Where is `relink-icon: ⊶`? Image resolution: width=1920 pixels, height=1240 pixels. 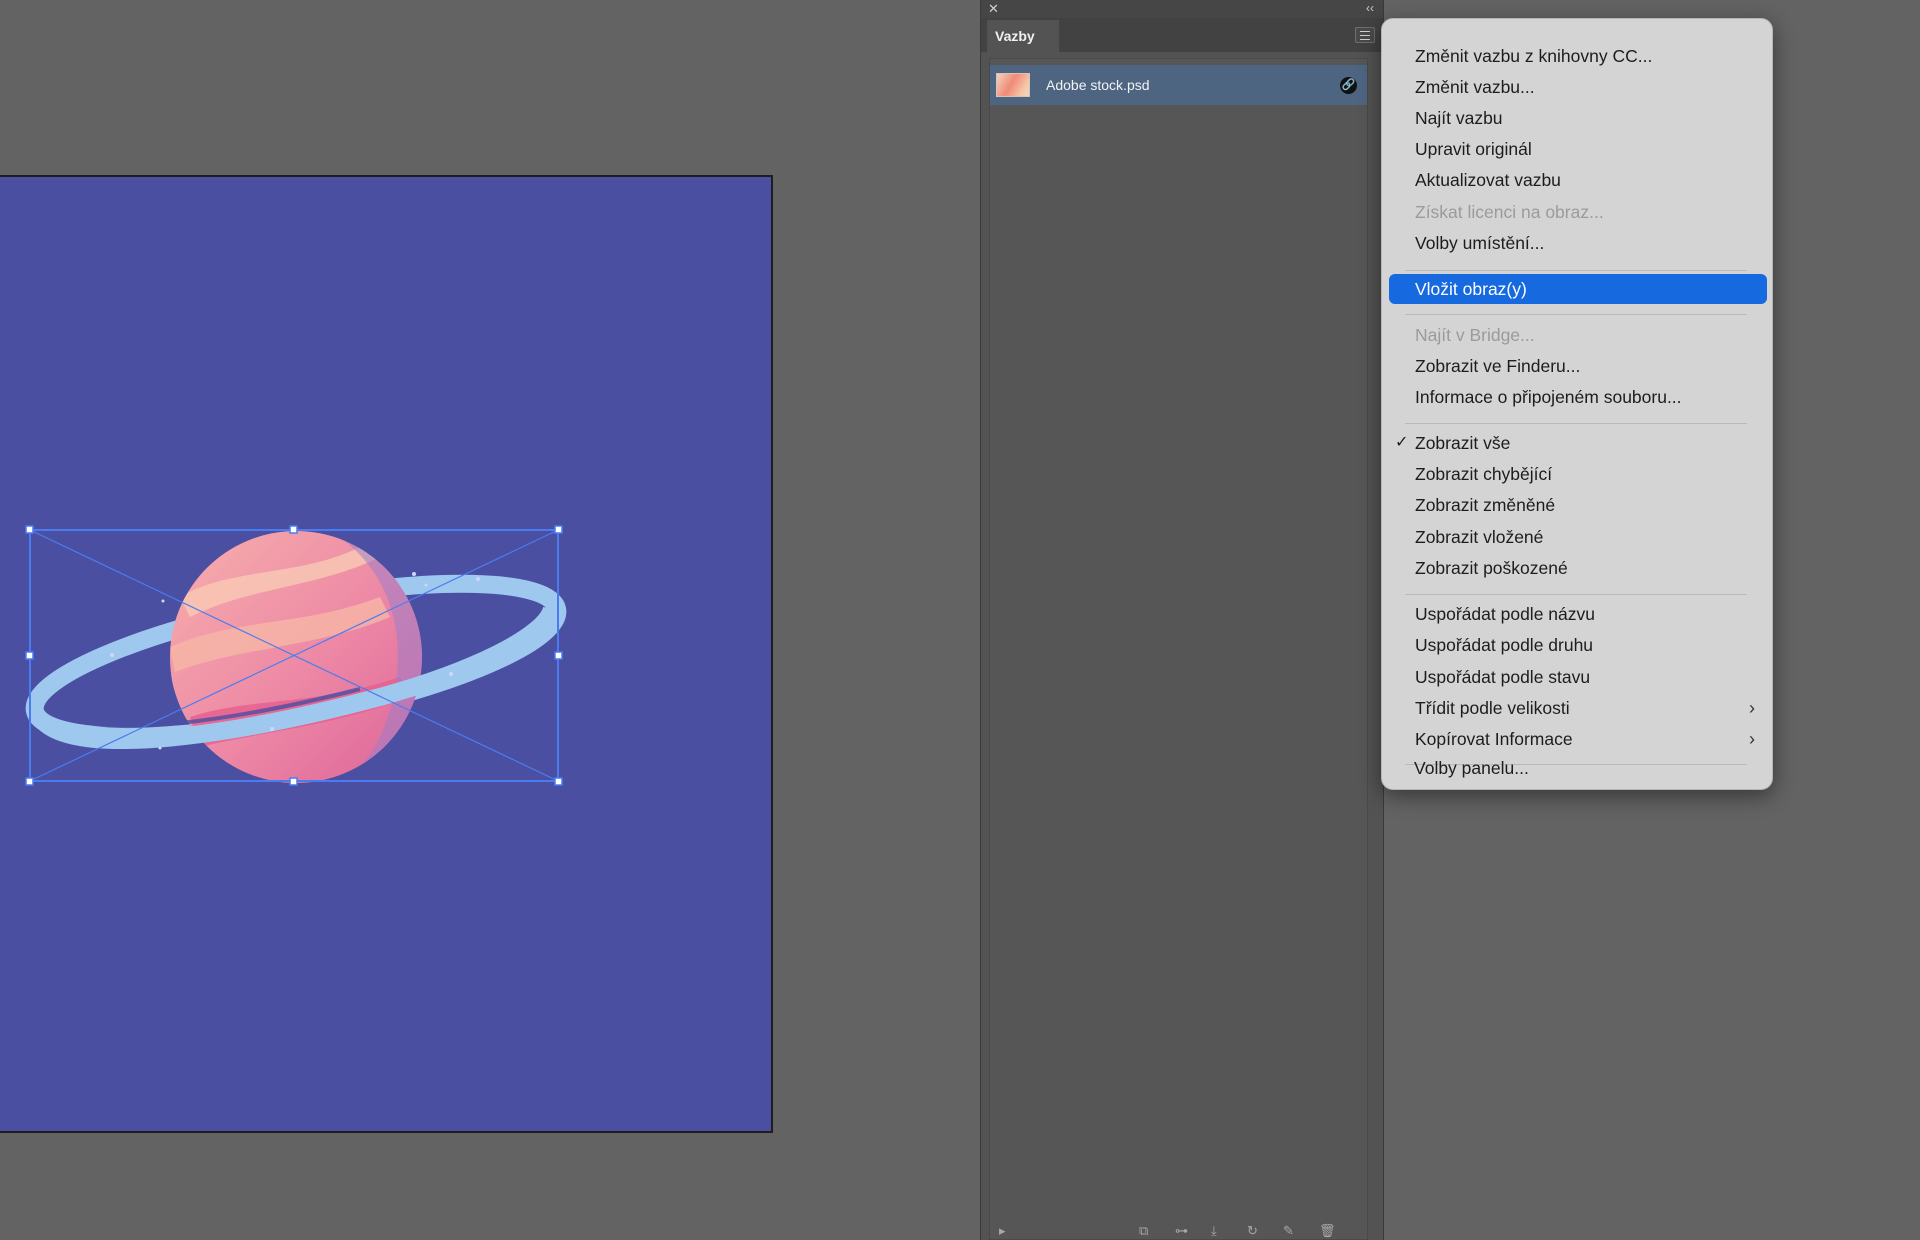
relink-icon: ⊶ is located at coordinates (1181, 1231).